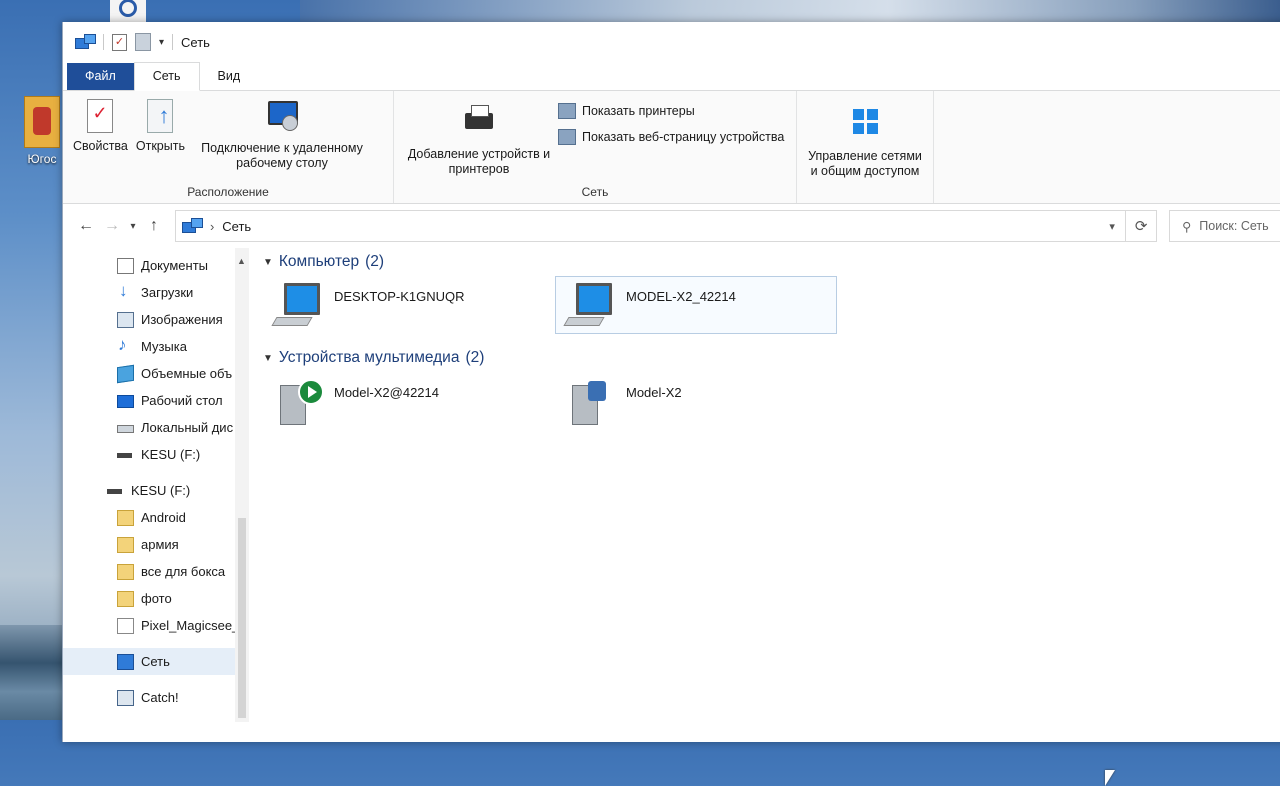  I want to click on desktop-app-icon, so click(128, 11).